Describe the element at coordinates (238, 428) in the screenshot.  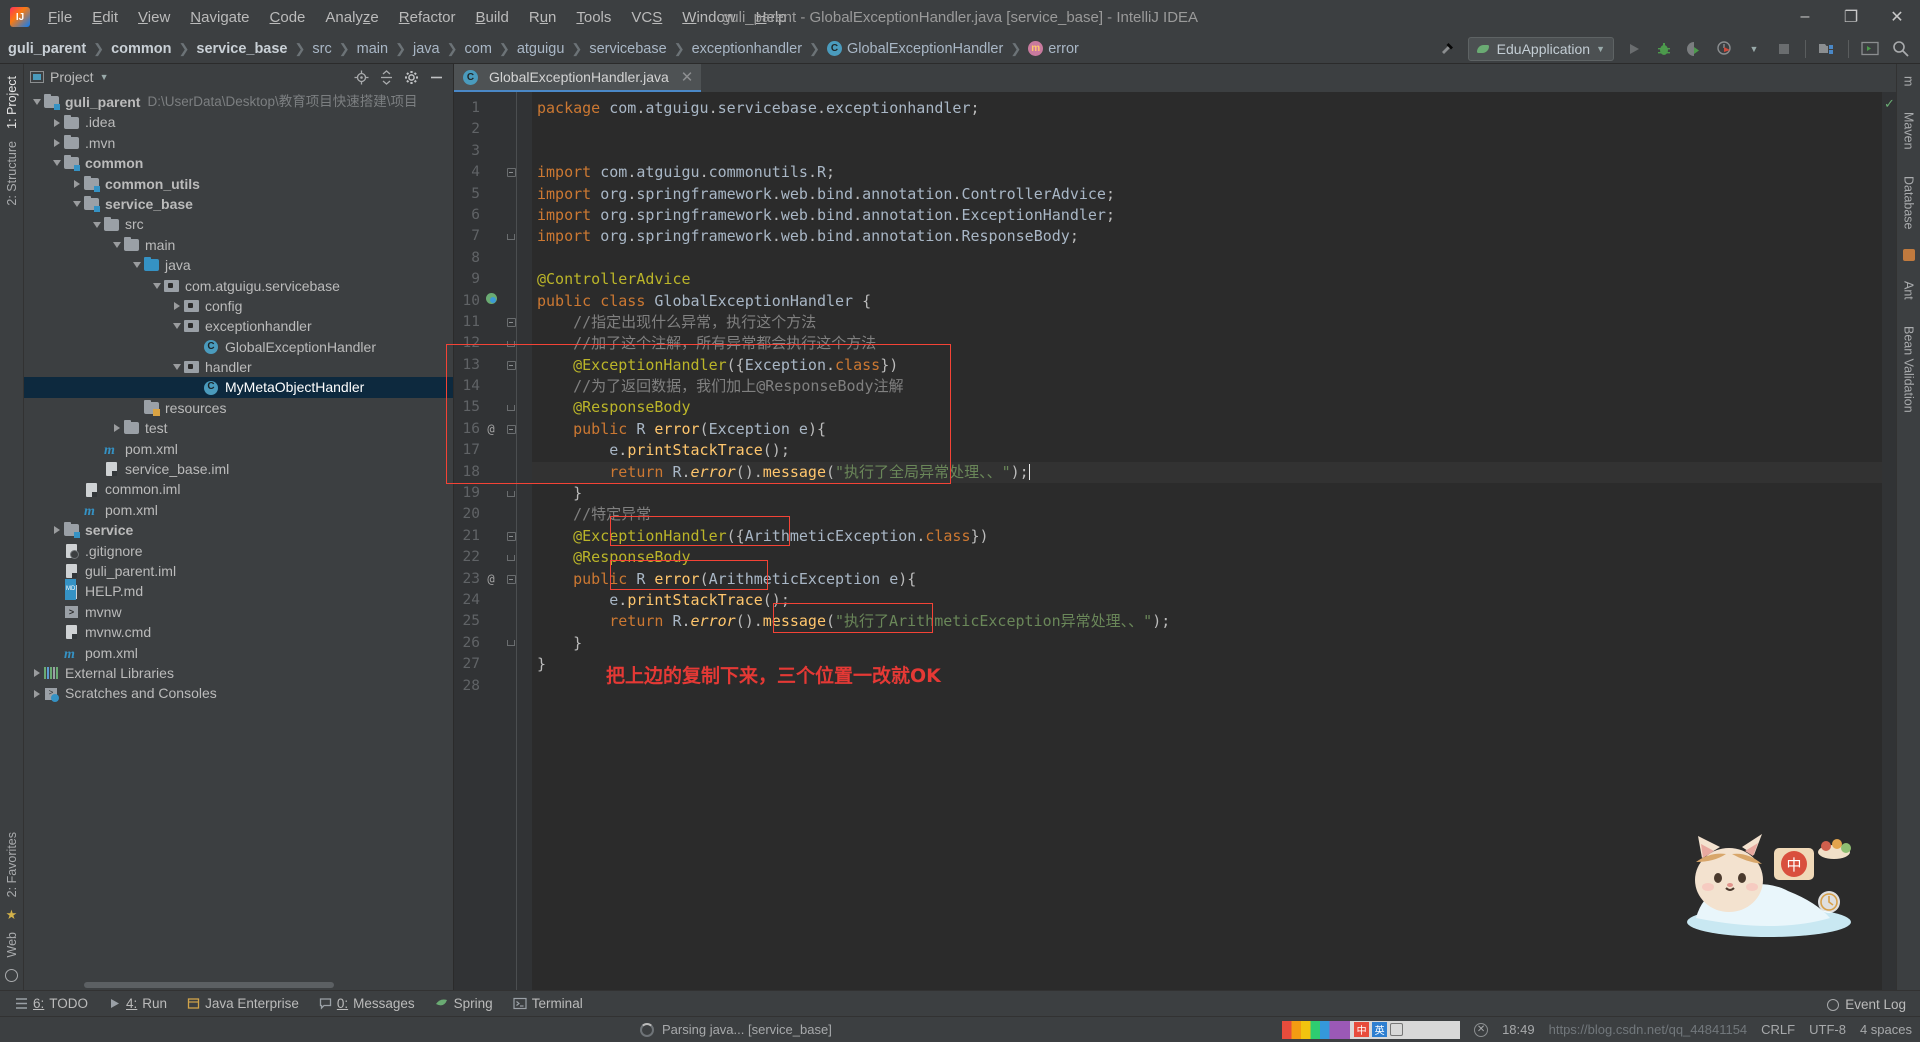
I see `tree-node-test: test` at that location.